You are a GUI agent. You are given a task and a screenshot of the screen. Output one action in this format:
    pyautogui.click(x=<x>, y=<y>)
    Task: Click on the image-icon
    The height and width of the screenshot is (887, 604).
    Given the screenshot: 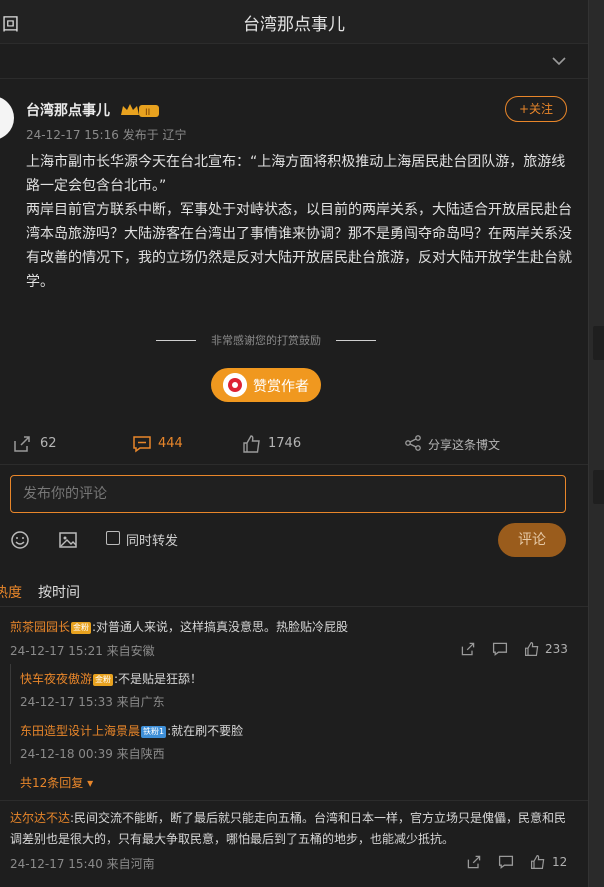 What is the action you would take?
    pyautogui.click(x=68, y=540)
    